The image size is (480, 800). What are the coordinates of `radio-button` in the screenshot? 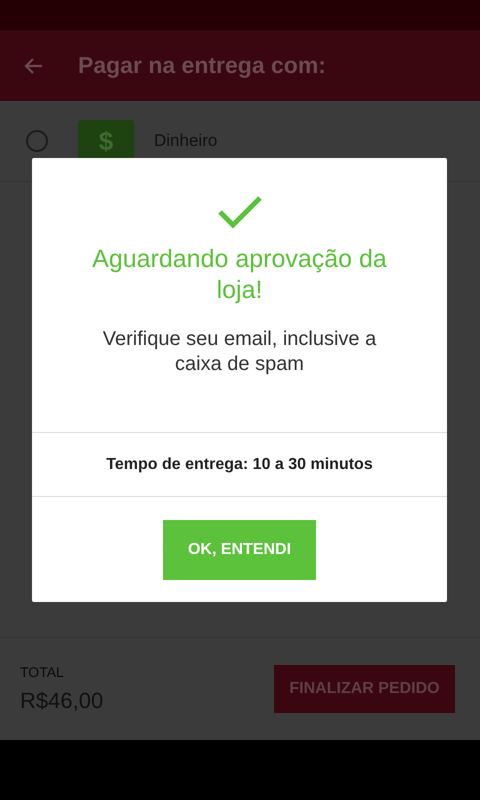 It's located at (37, 141).